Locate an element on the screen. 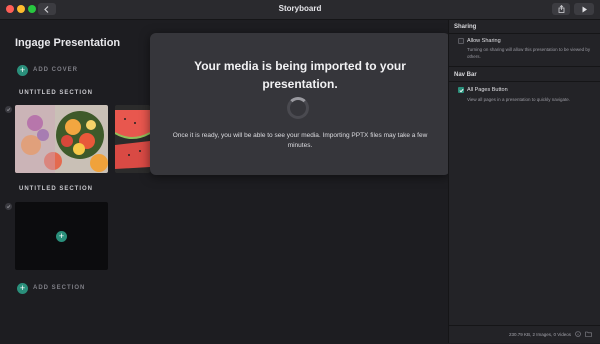 This screenshot has height=344, width=600. media-summary: 230.79 KB, 2 Images, 0 Videos is located at coordinates (540, 334).